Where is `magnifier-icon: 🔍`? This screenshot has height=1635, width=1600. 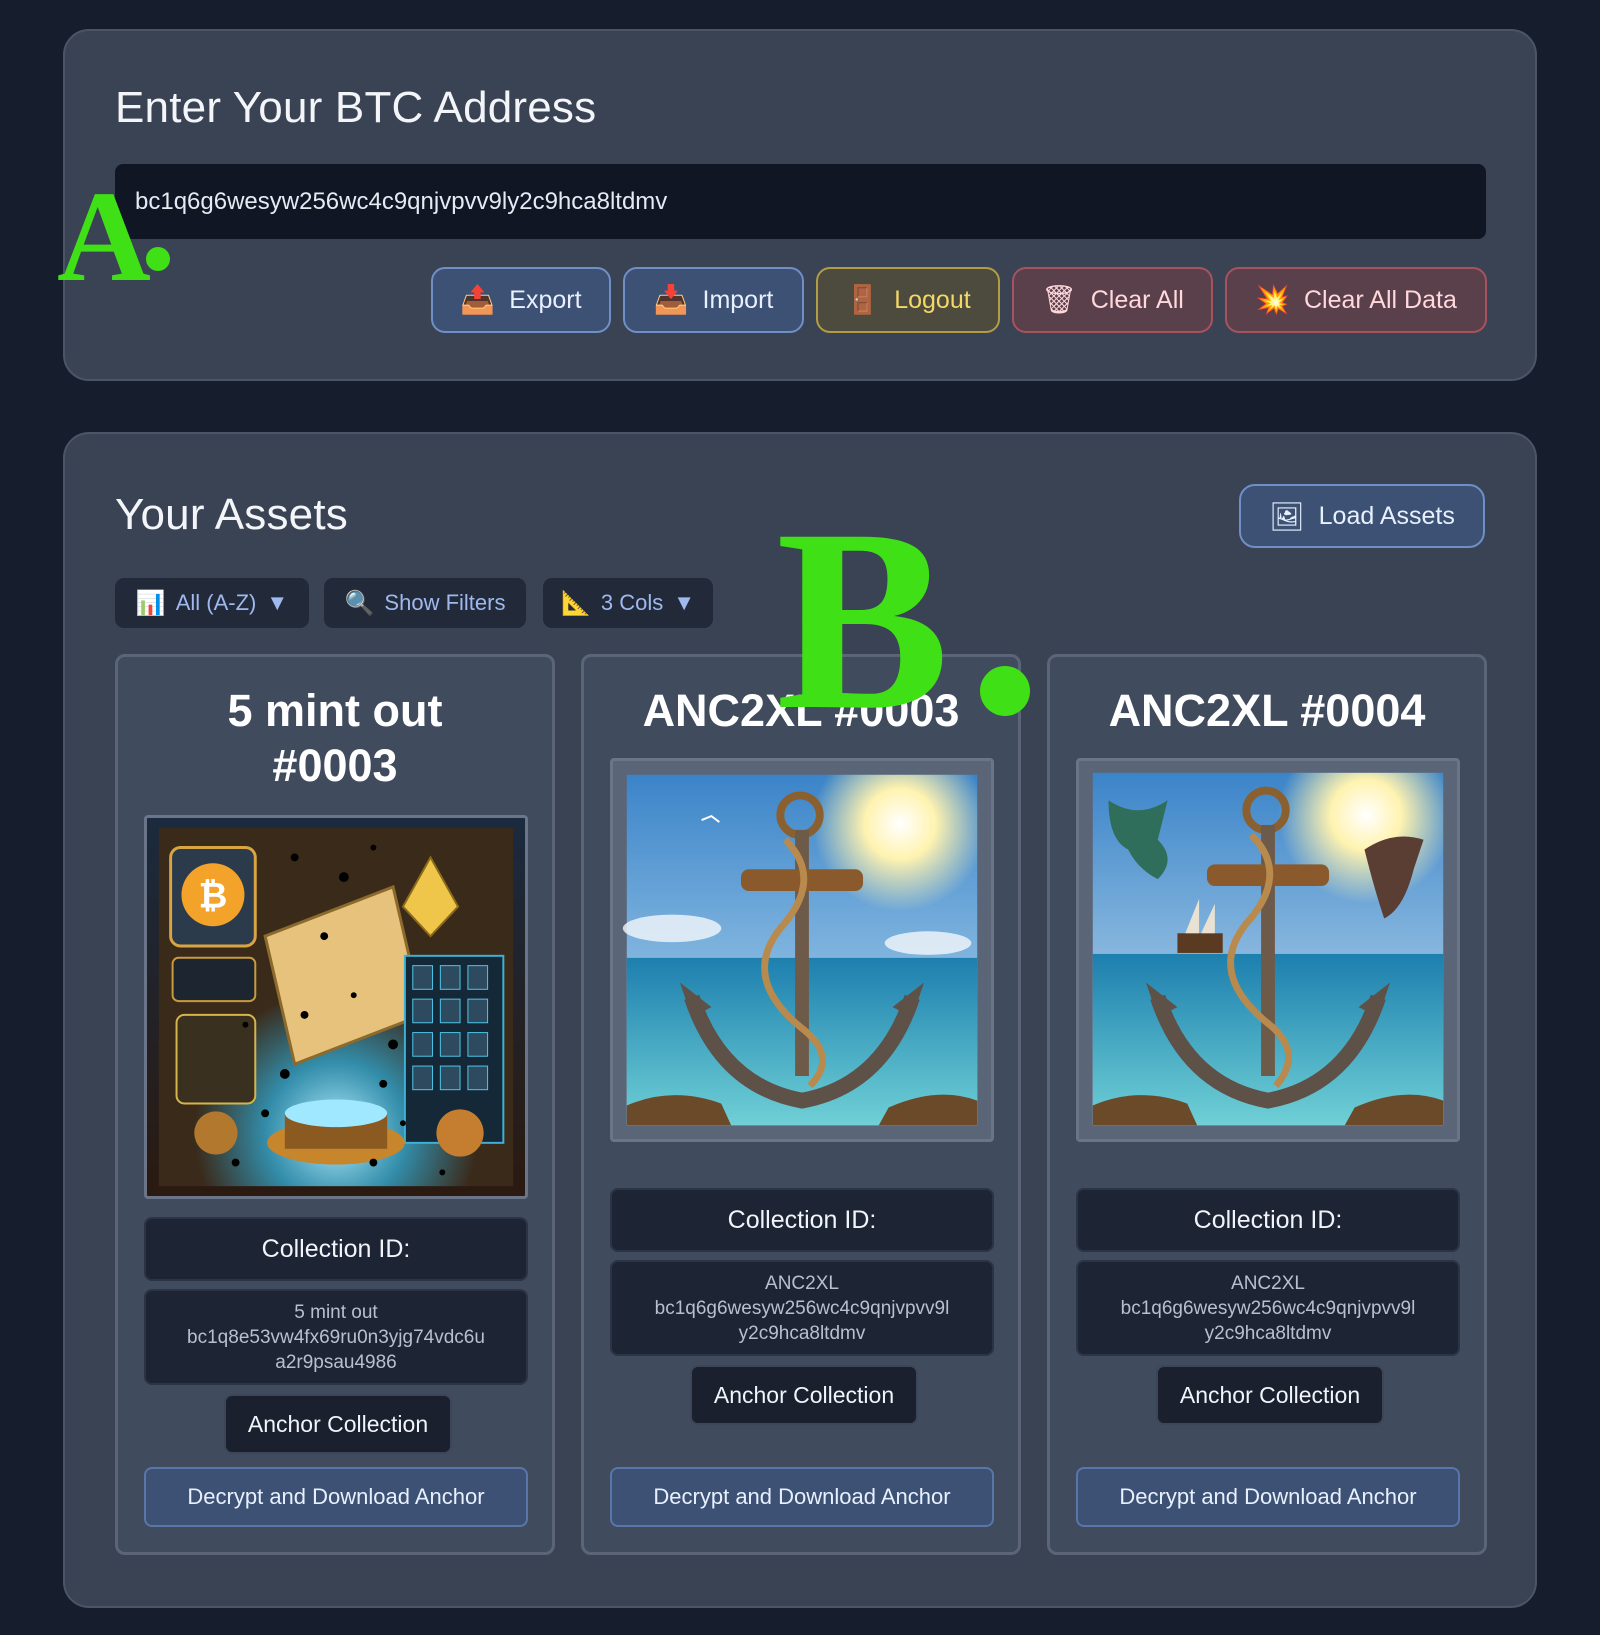
magnifier-icon: 🔍 is located at coordinates (359, 603).